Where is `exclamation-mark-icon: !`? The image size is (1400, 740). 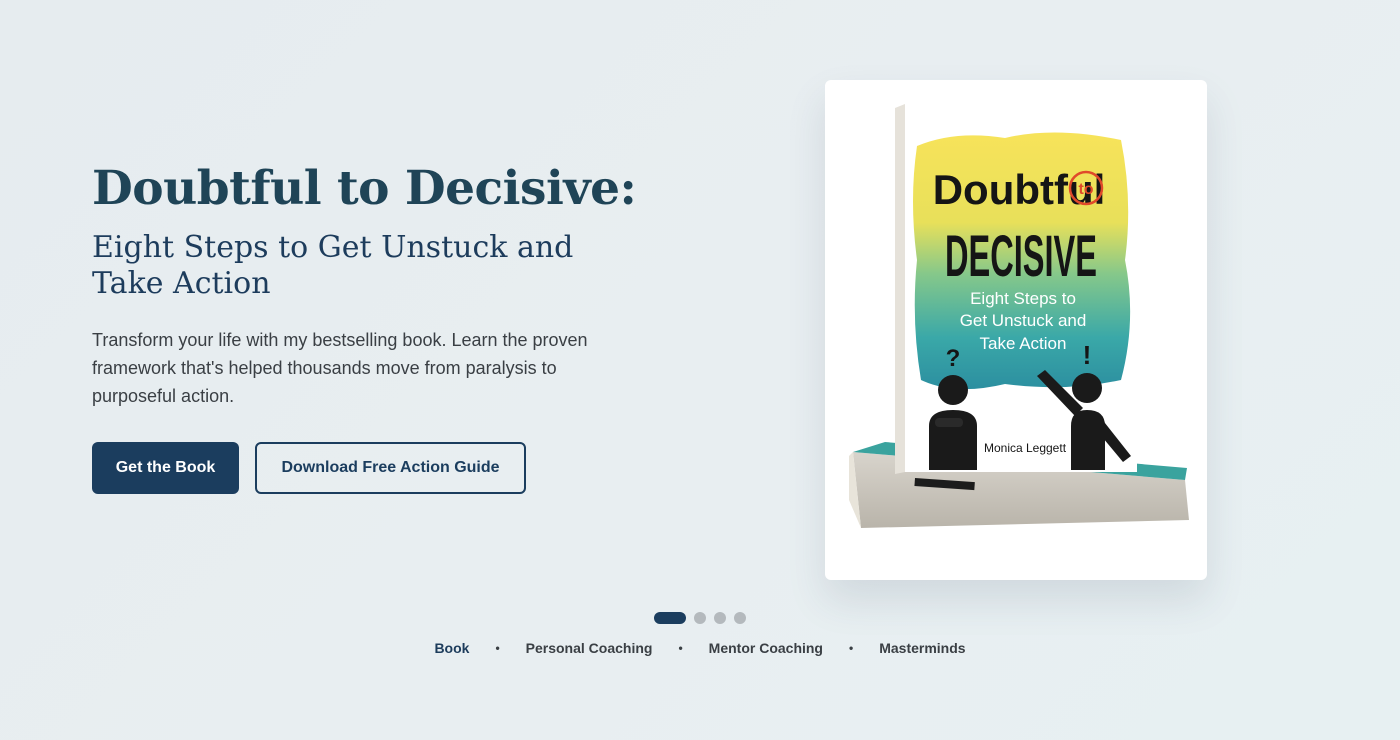 exclamation-mark-icon: ! is located at coordinates (1087, 355).